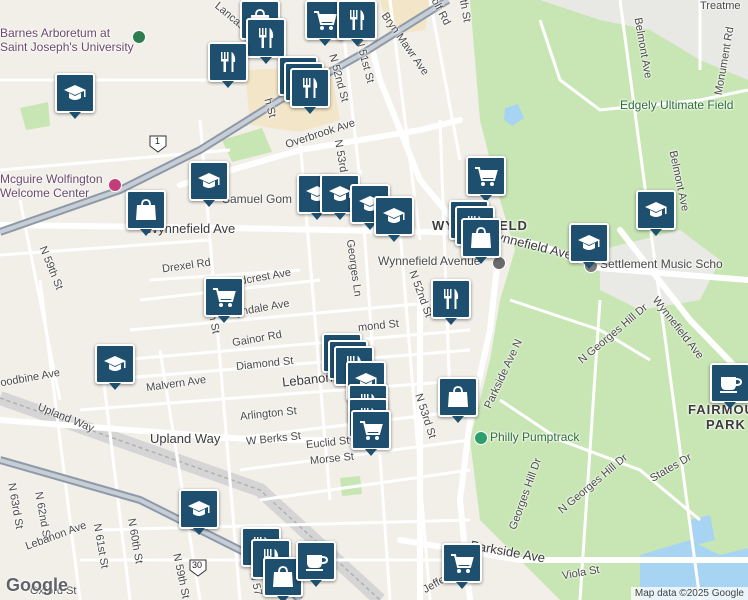 The width and height of the screenshot is (748, 600). What do you see at coordinates (197, 565) in the screenshot?
I see `route-30-shield: 30` at bounding box center [197, 565].